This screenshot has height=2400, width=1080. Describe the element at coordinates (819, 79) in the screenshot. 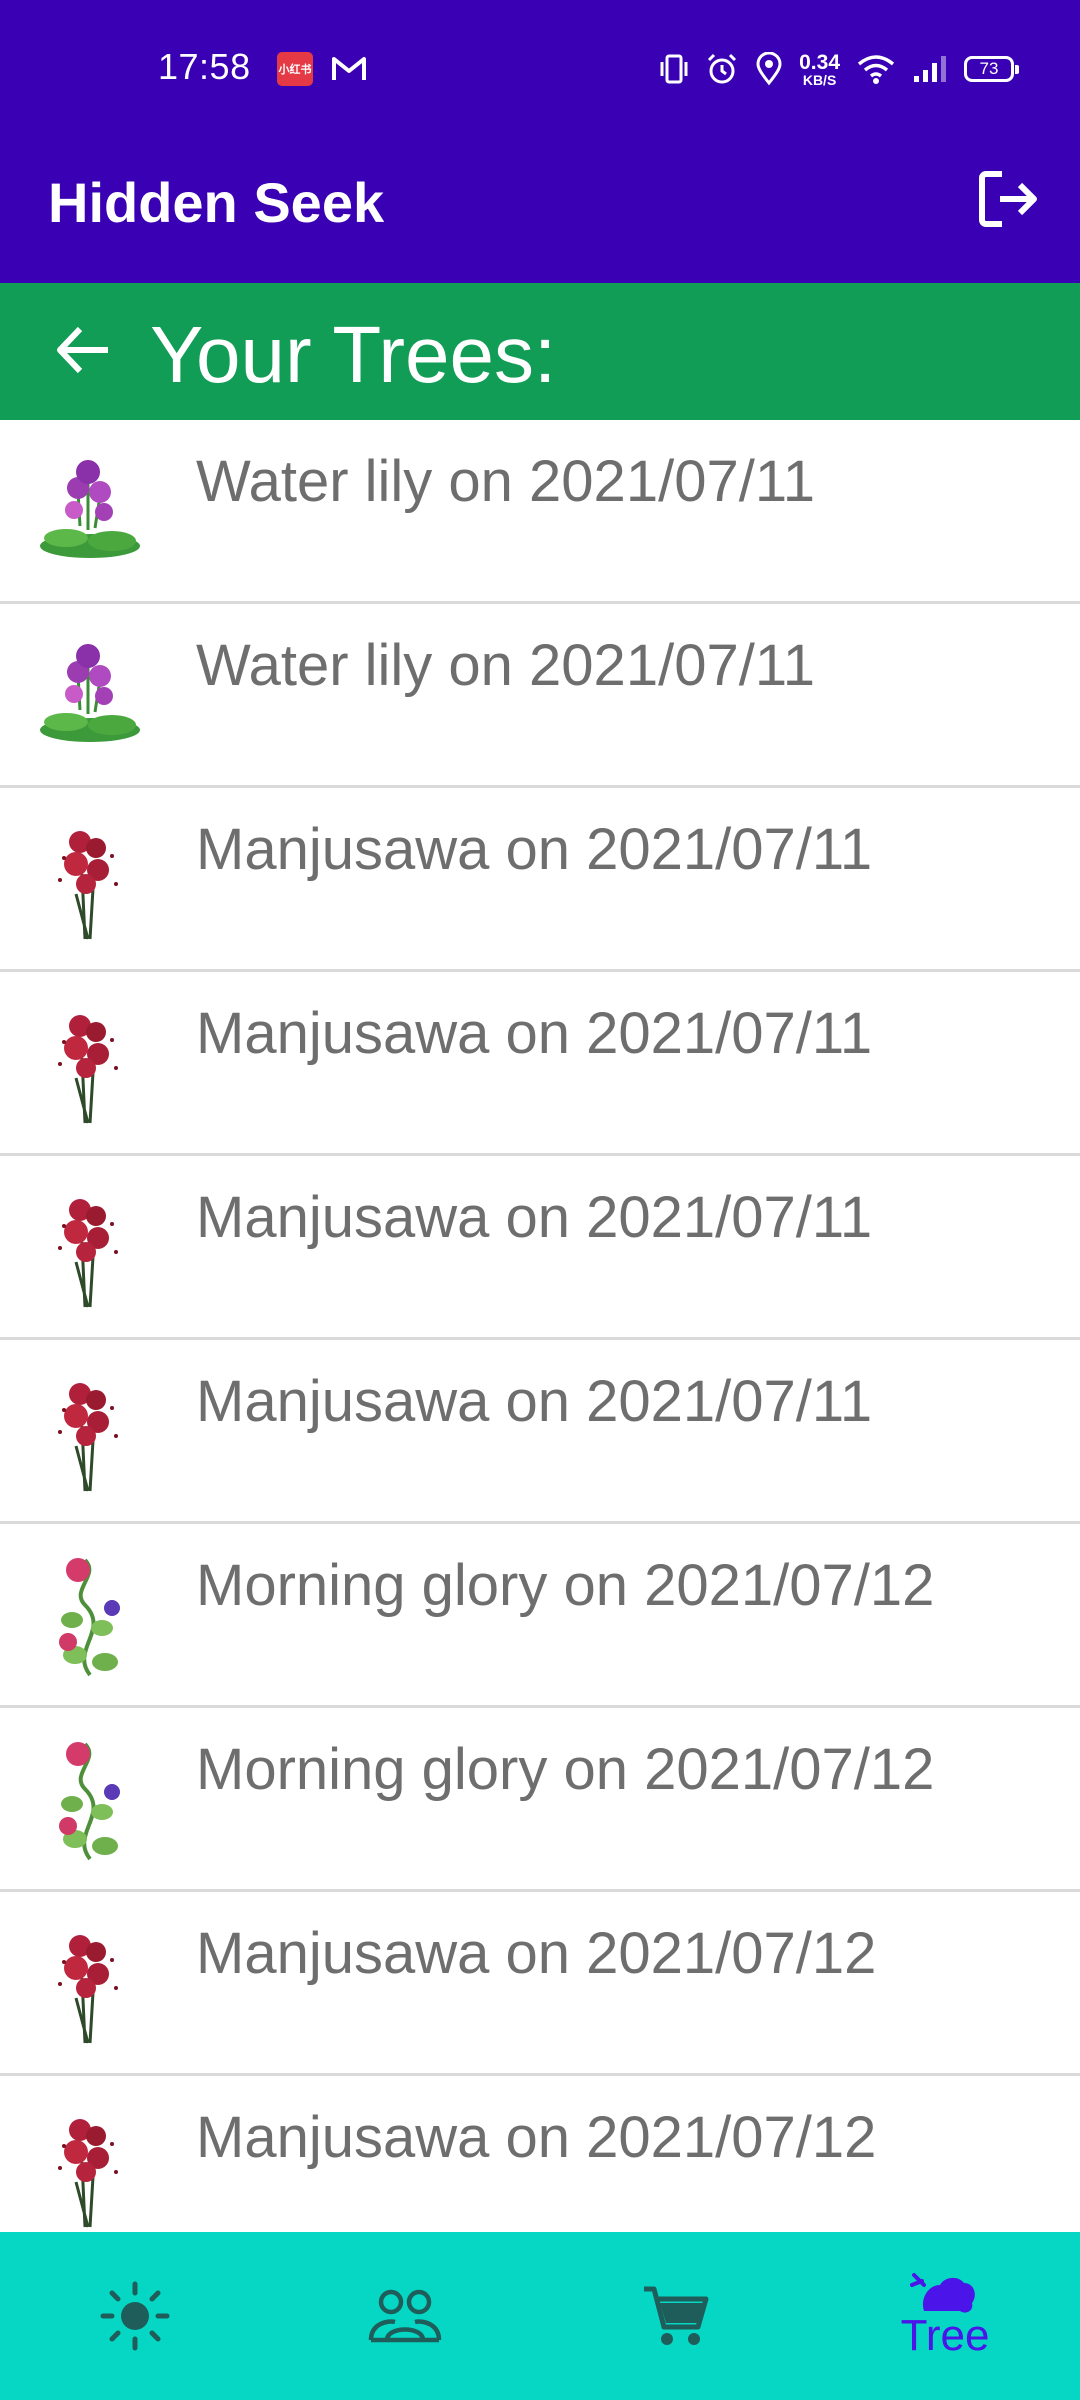

I see `network-speed-unit: KB/S` at that location.